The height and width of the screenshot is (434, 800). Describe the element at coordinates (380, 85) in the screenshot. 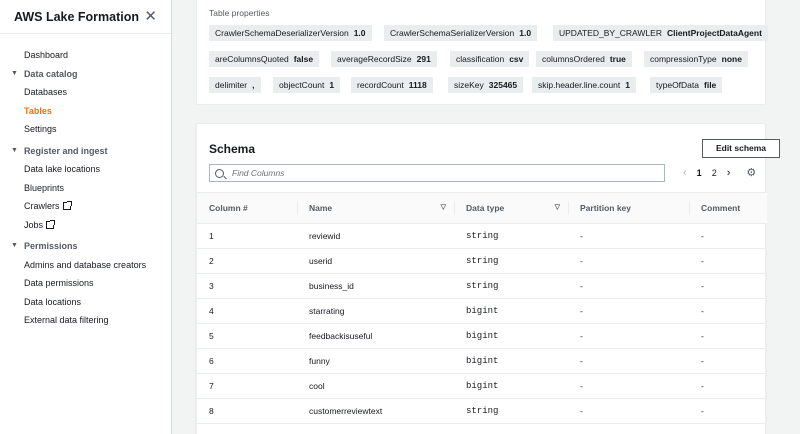

I see `property-key: recordCount` at that location.